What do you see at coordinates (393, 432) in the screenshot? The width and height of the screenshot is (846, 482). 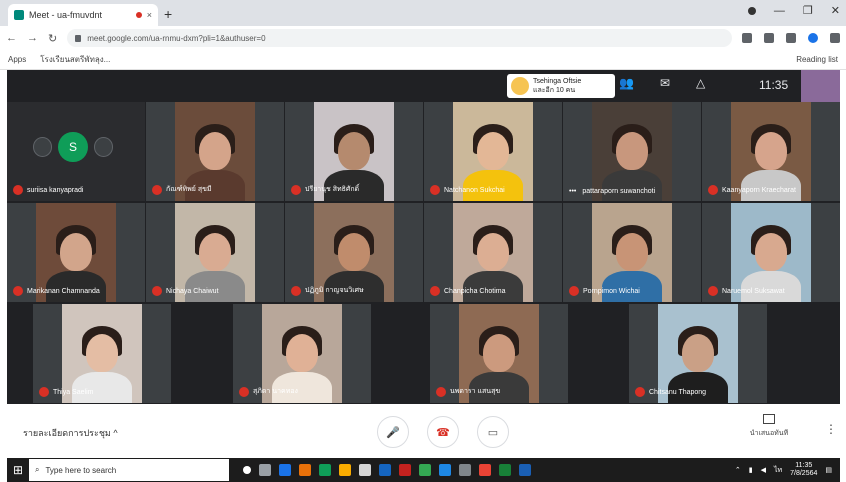 I see `mic-toggle-button: 🎤` at bounding box center [393, 432].